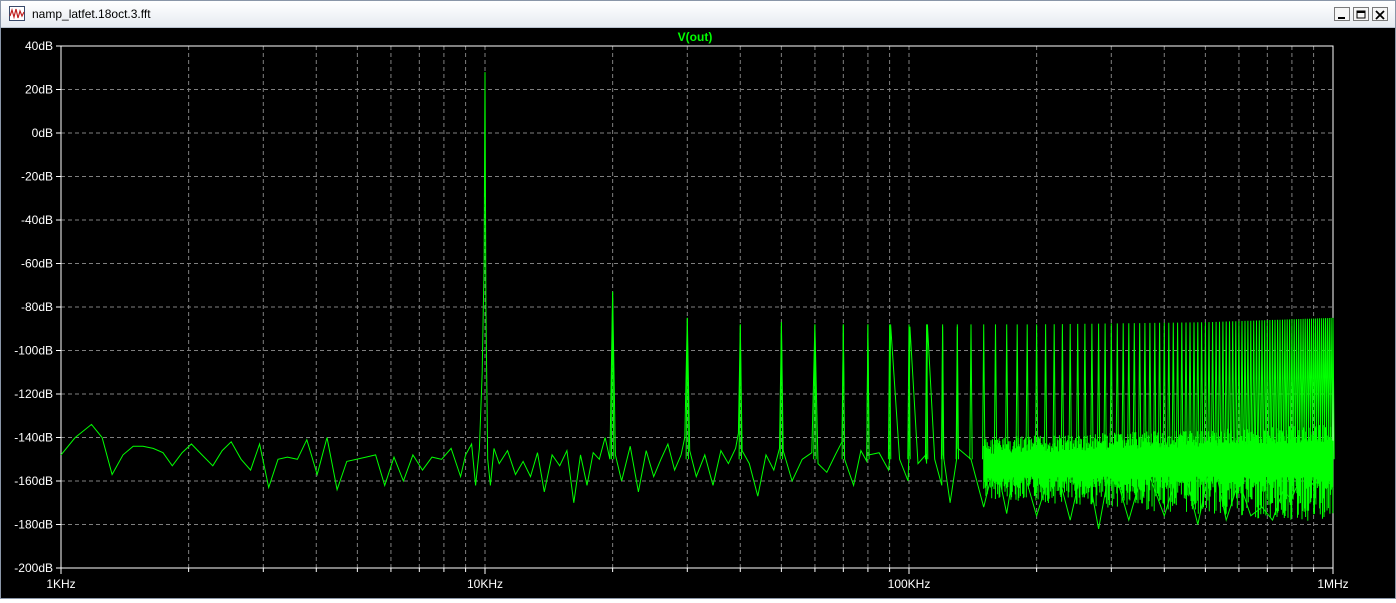 The height and width of the screenshot is (603, 1396). I want to click on y-tick-label: -200dB, so click(33, 568).